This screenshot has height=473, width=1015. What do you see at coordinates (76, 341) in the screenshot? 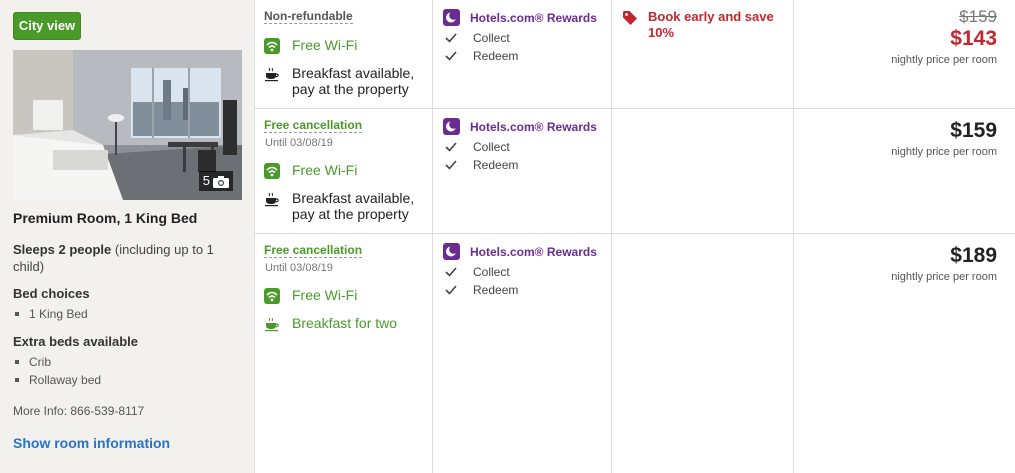
I see `extra-beds-heading: Extra beds available` at bounding box center [76, 341].